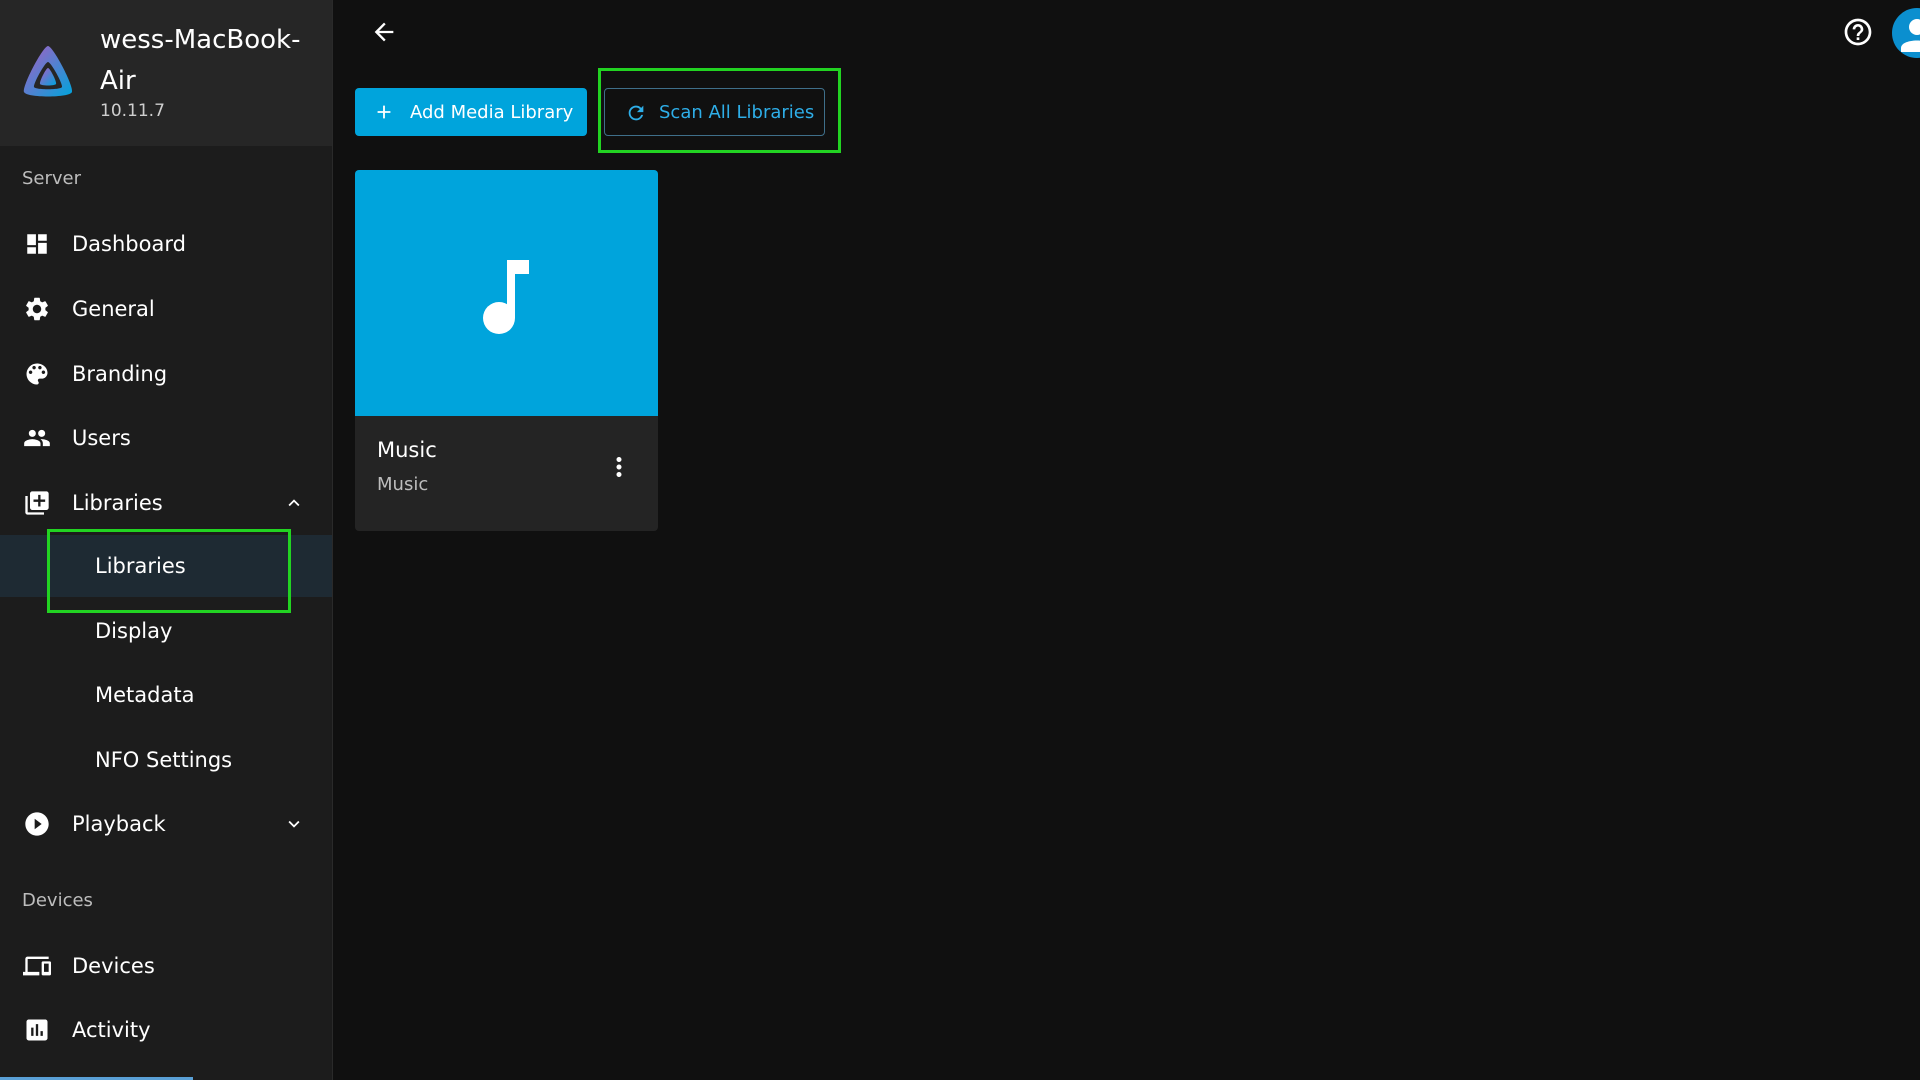 Image resolution: width=1920 pixels, height=1080 pixels. I want to click on sidebar-subitem-display: Display, so click(166, 631).